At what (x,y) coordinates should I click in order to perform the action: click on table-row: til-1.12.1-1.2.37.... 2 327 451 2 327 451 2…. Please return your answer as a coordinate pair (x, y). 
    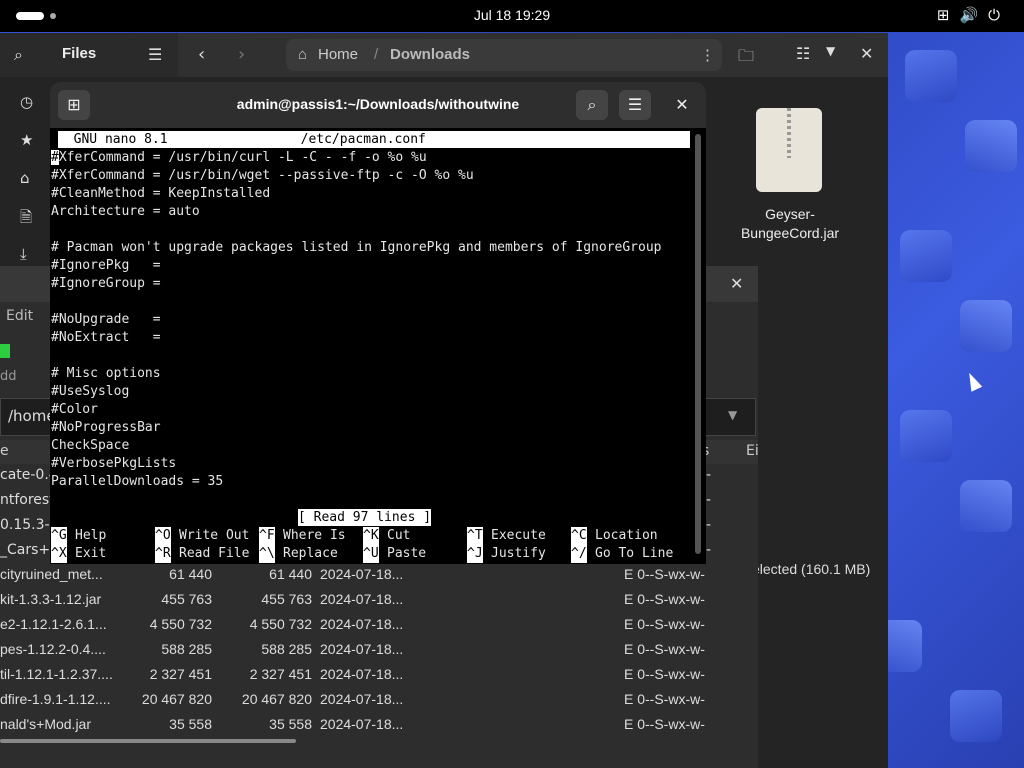
    Looking at the image, I should click on (379, 675).